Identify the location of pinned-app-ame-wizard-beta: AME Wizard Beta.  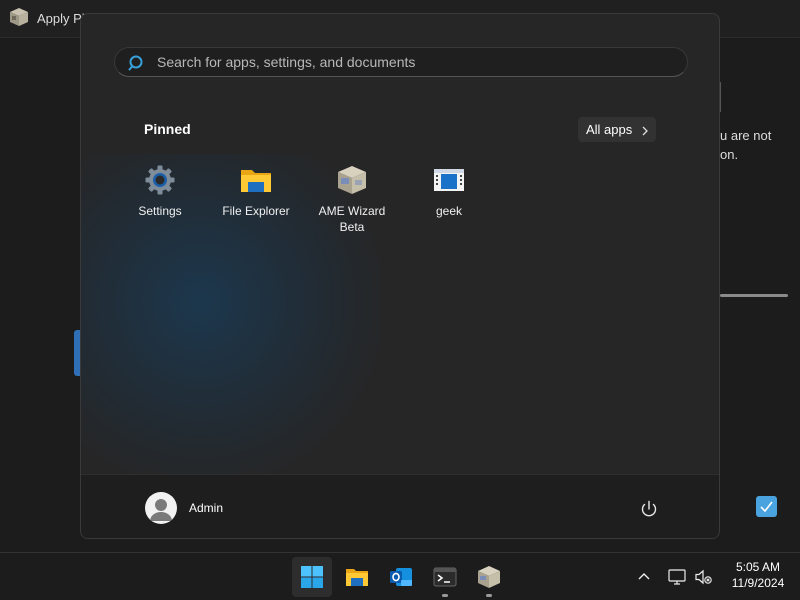
(352, 202).